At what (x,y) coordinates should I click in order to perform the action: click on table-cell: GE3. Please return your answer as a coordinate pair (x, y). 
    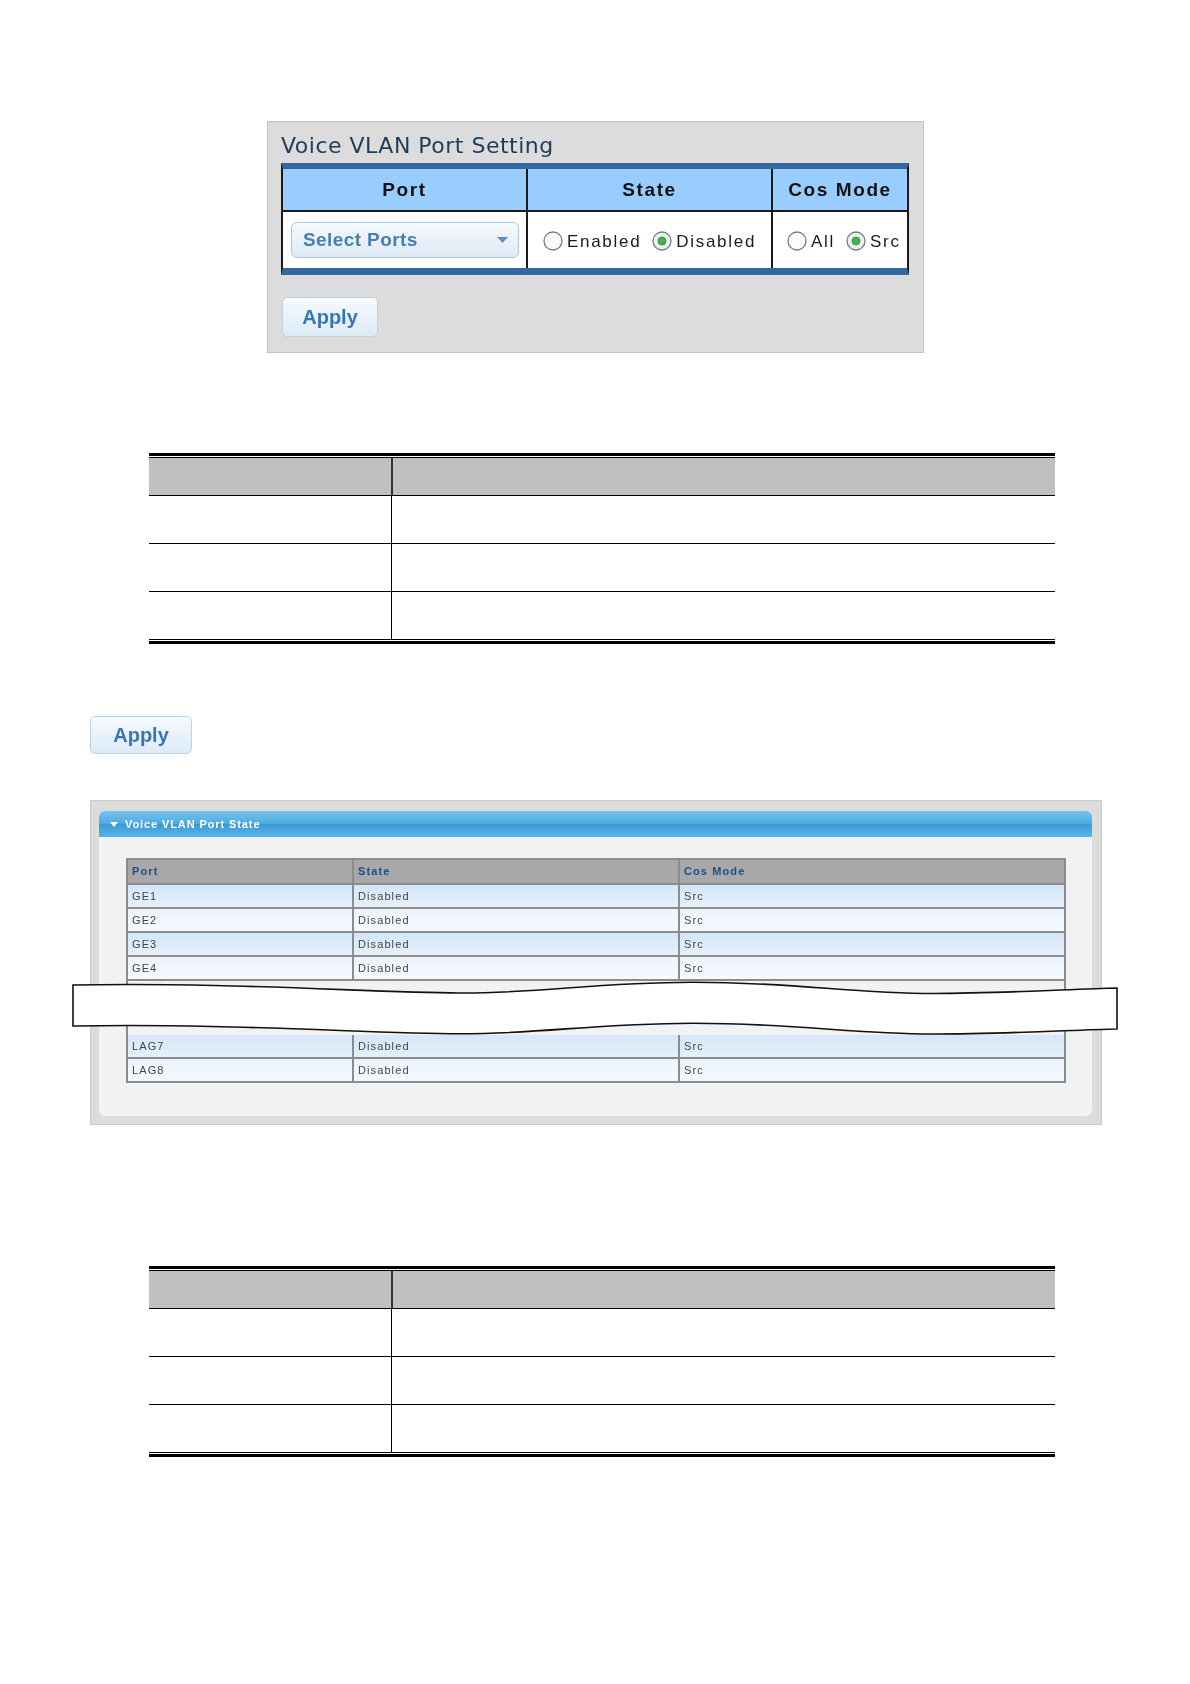
    Looking at the image, I should click on (240, 944).